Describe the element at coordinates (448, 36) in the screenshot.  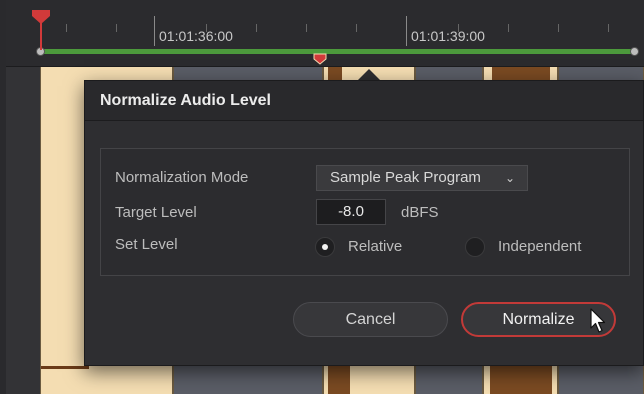
I see `timecode-label: 01:01:39:00` at that location.